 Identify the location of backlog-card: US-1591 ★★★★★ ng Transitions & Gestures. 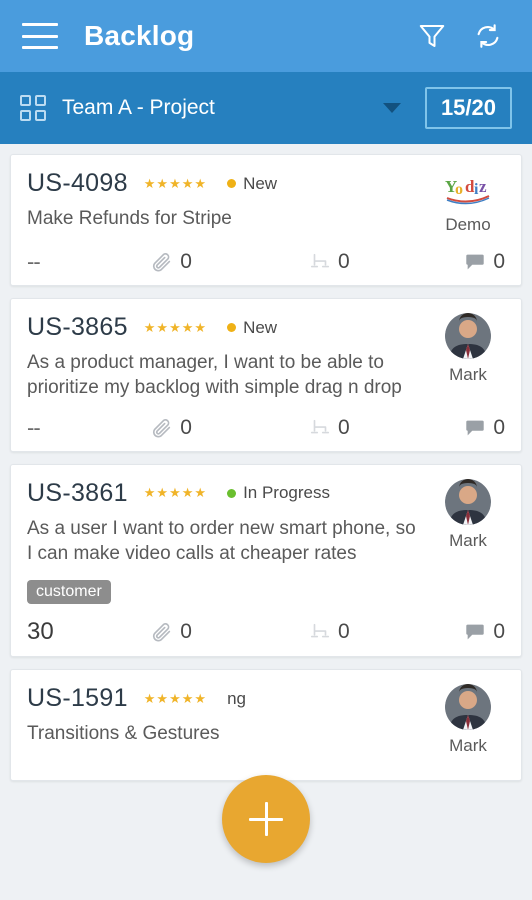
(266, 725).